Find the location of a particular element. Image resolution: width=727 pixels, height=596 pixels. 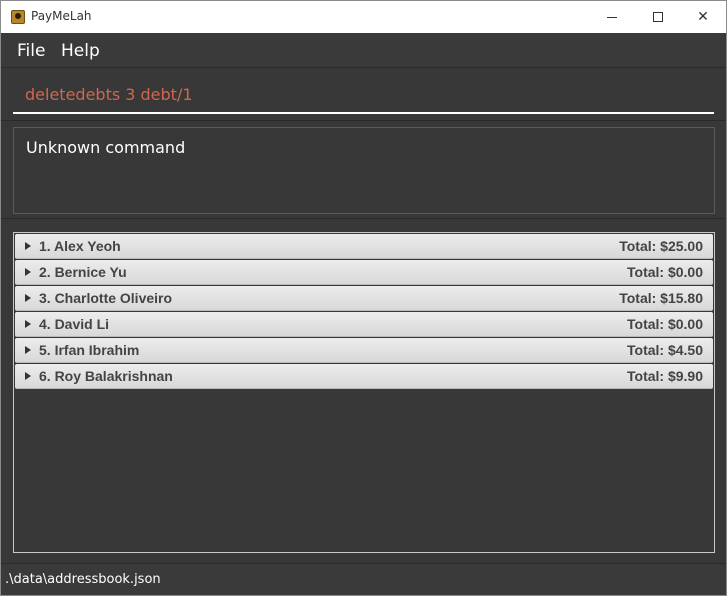

window-title: PayMeLah is located at coordinates (61, 16).